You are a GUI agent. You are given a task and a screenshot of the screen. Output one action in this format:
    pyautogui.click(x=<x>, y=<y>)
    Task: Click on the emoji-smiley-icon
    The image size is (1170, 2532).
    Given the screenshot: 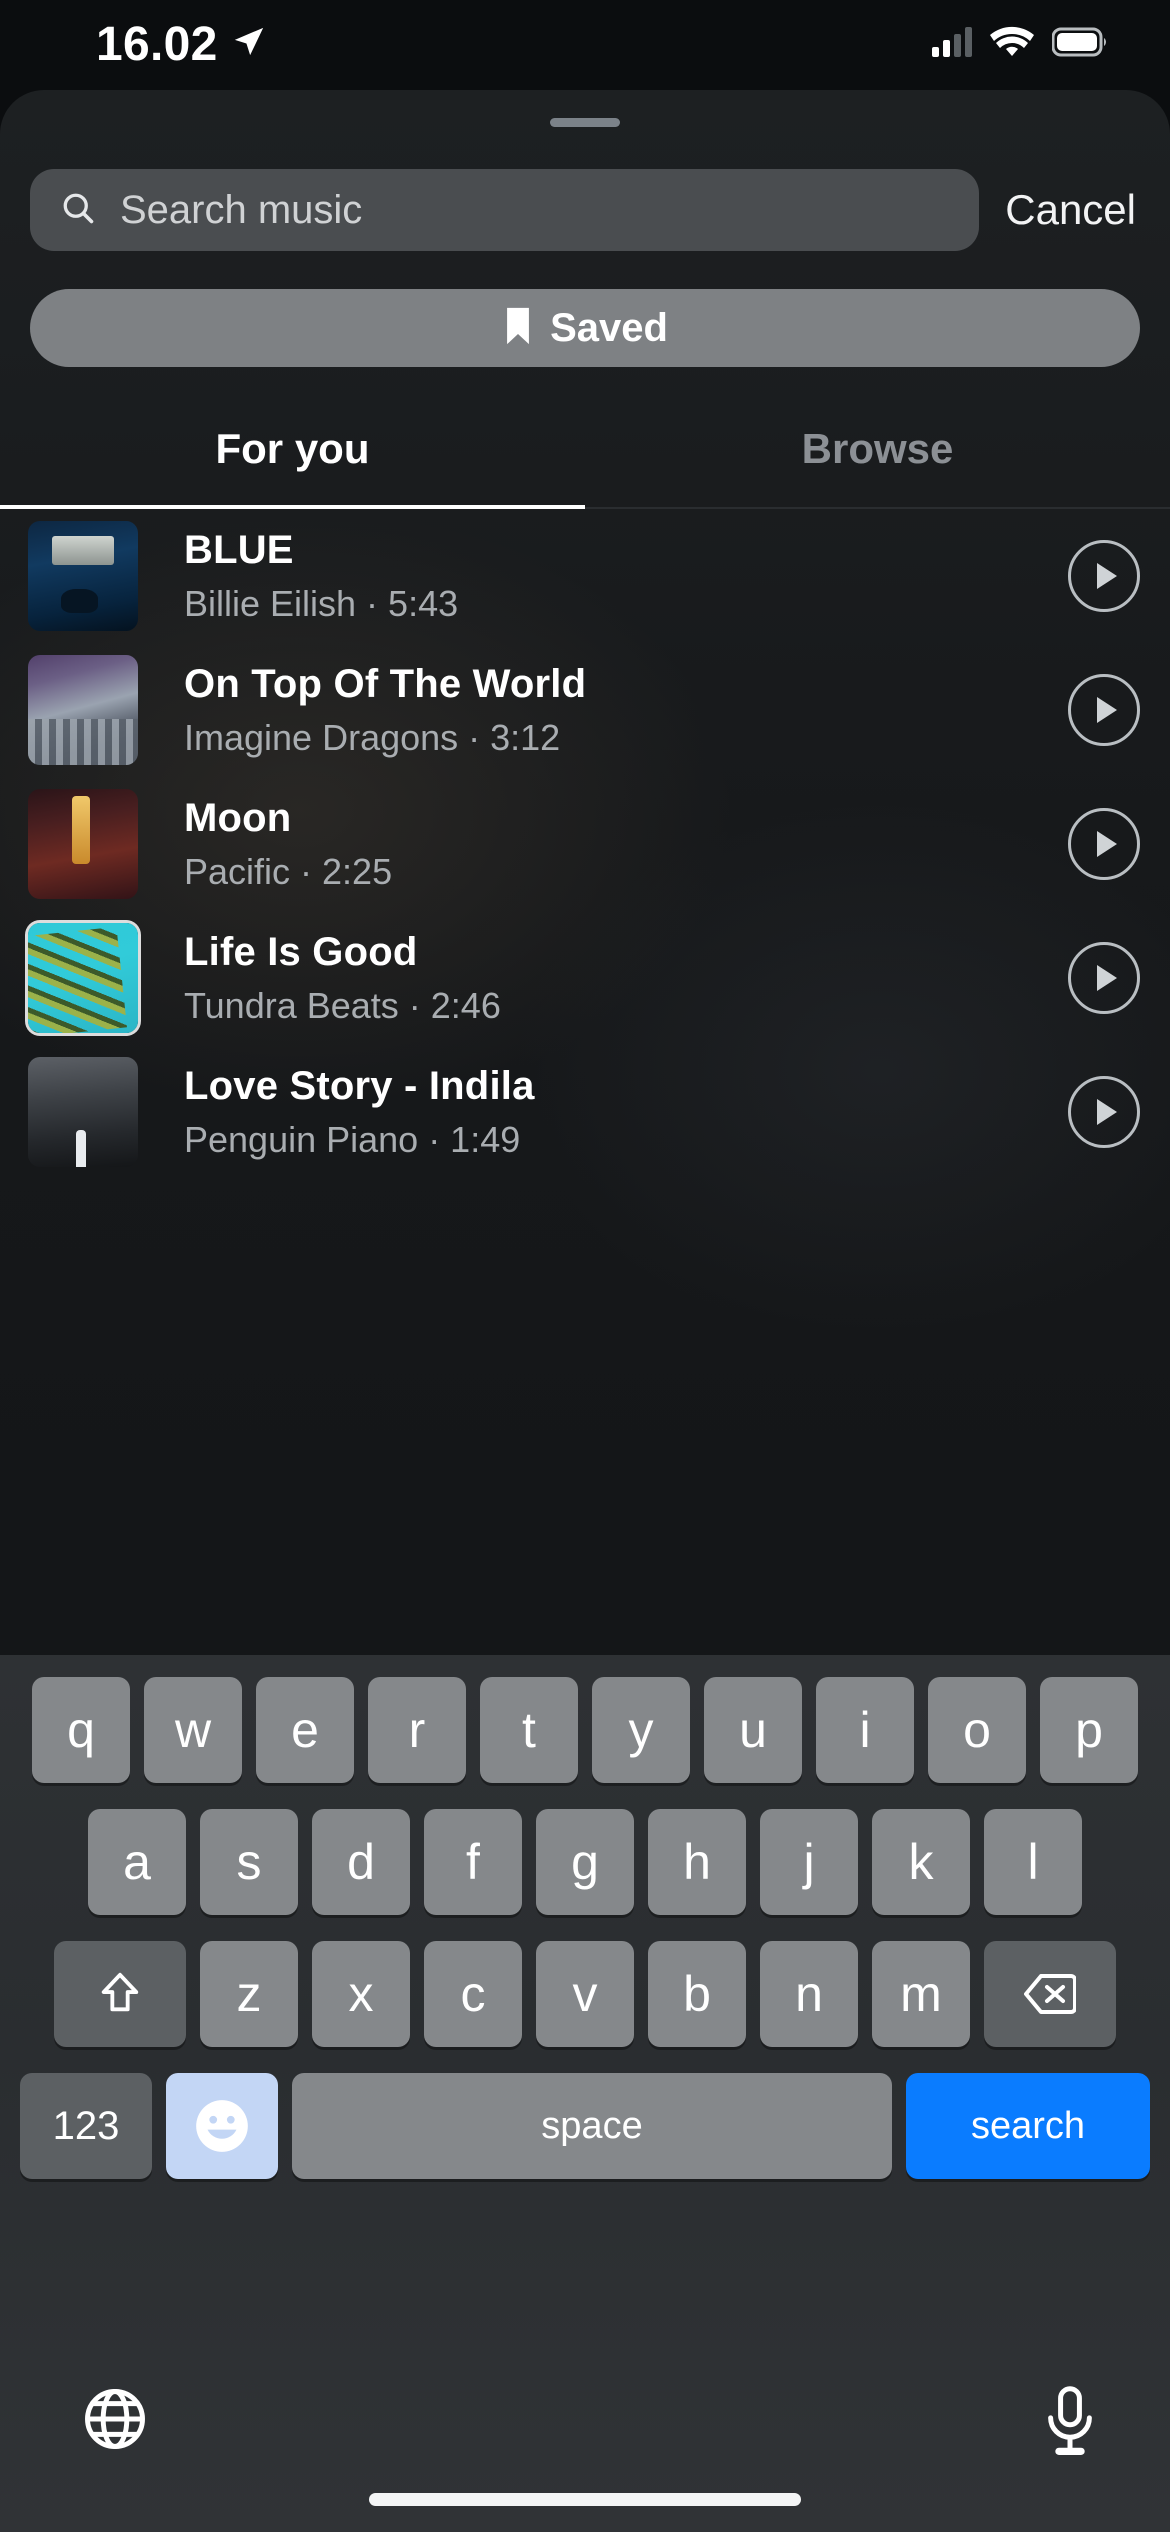 What is the action you would take?
    pyautogui.click(x=222, y=2126)
    